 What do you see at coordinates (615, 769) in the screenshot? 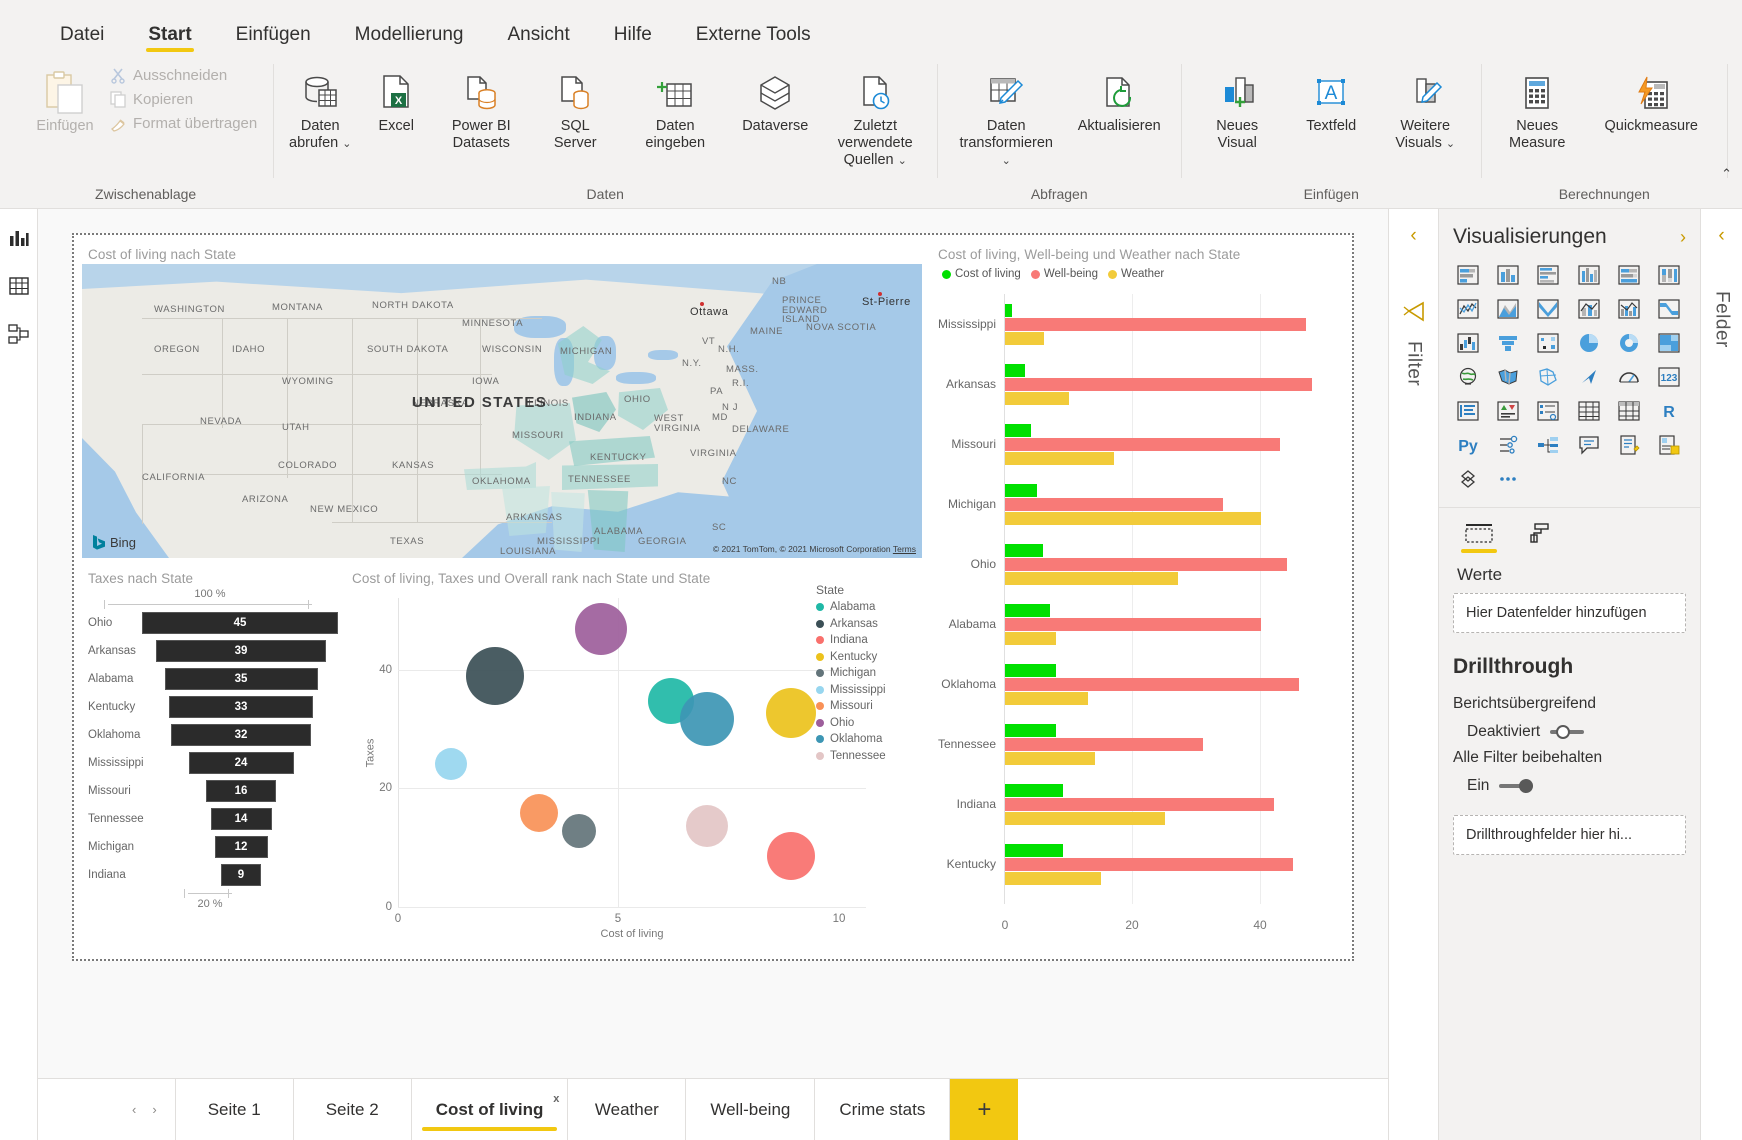
I see `scatter-plot-area: 40 20 0 0 5 10 Taxes Cost of living` at bounding box center [615, 769].